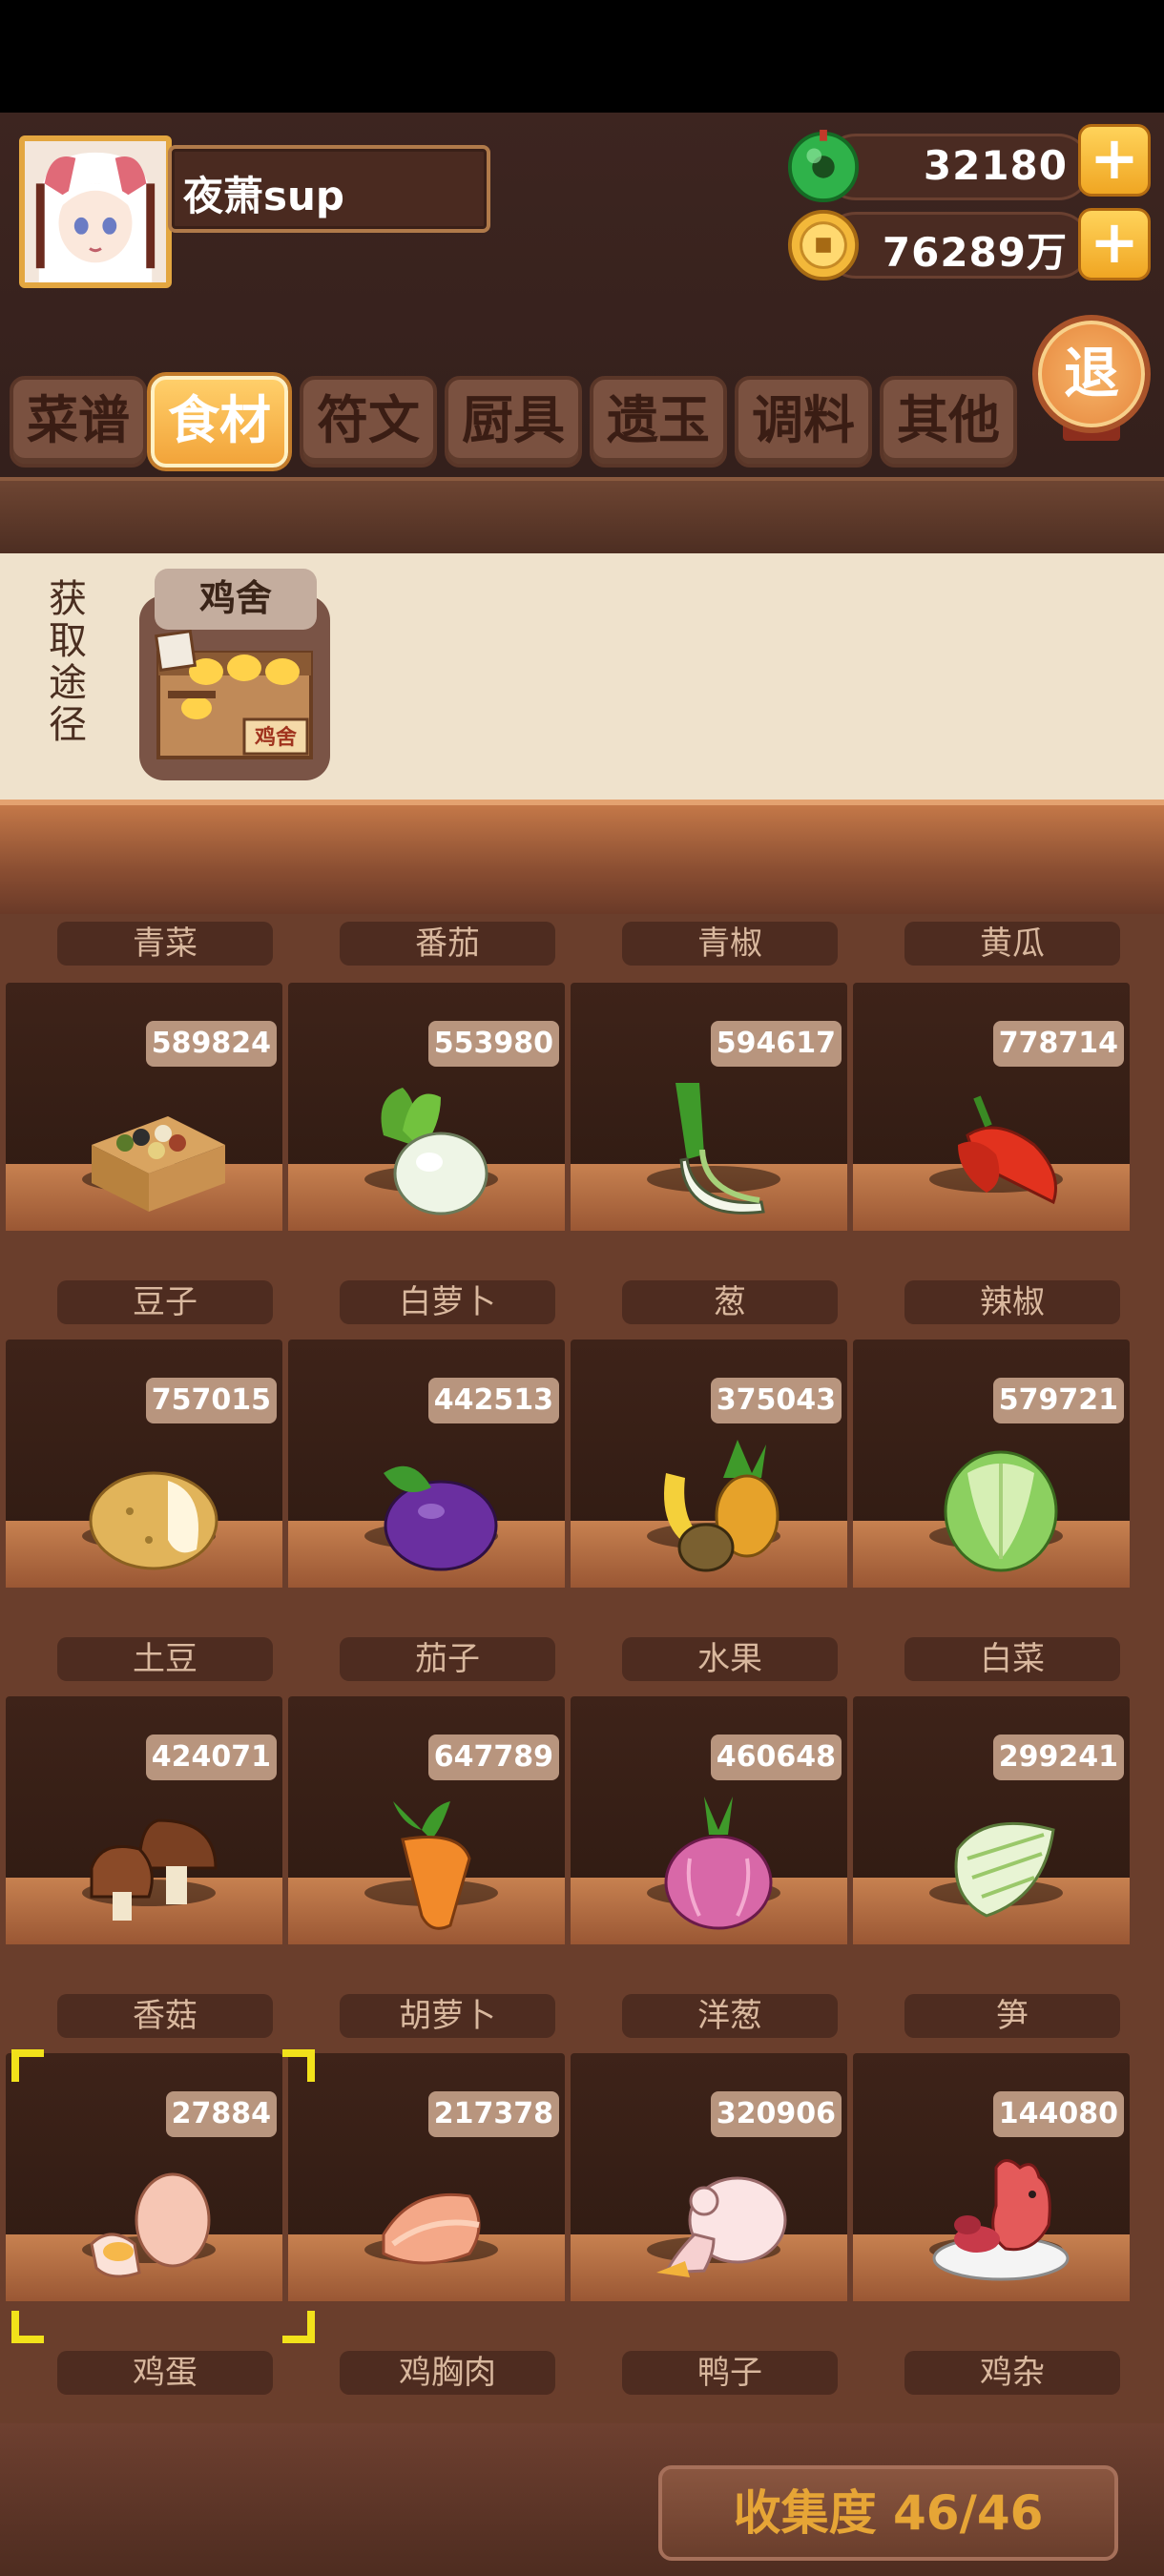 This screenshot has height=2576, width=1164. What do you see at coordinates (582, 945) in the screenshot?
I see `top-row-labels: 青菜 番茄 青椒 黄瓜` at bounding box center [582, 945].